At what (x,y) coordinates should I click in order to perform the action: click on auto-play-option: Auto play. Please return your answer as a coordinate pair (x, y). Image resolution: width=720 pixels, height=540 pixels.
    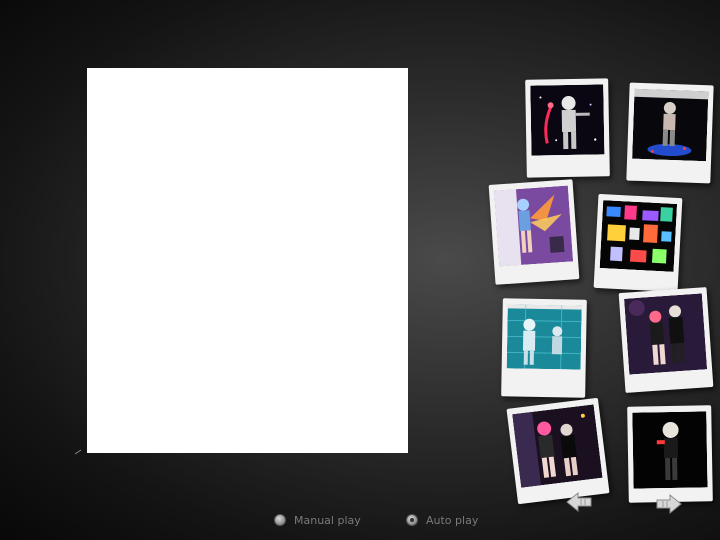
    Looking at the image, I should click on (442, 520).